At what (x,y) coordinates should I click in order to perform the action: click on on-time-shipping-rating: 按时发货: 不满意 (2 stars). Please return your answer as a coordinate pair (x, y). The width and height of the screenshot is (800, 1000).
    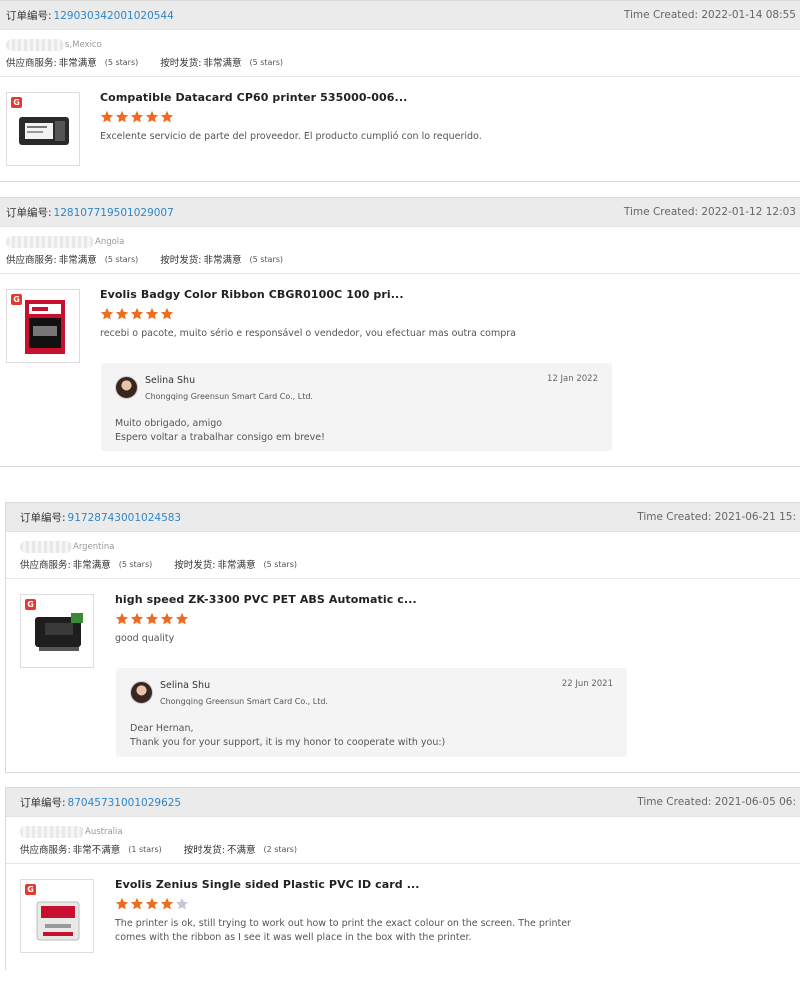
    Looking at the image, I should click on (240, 850).